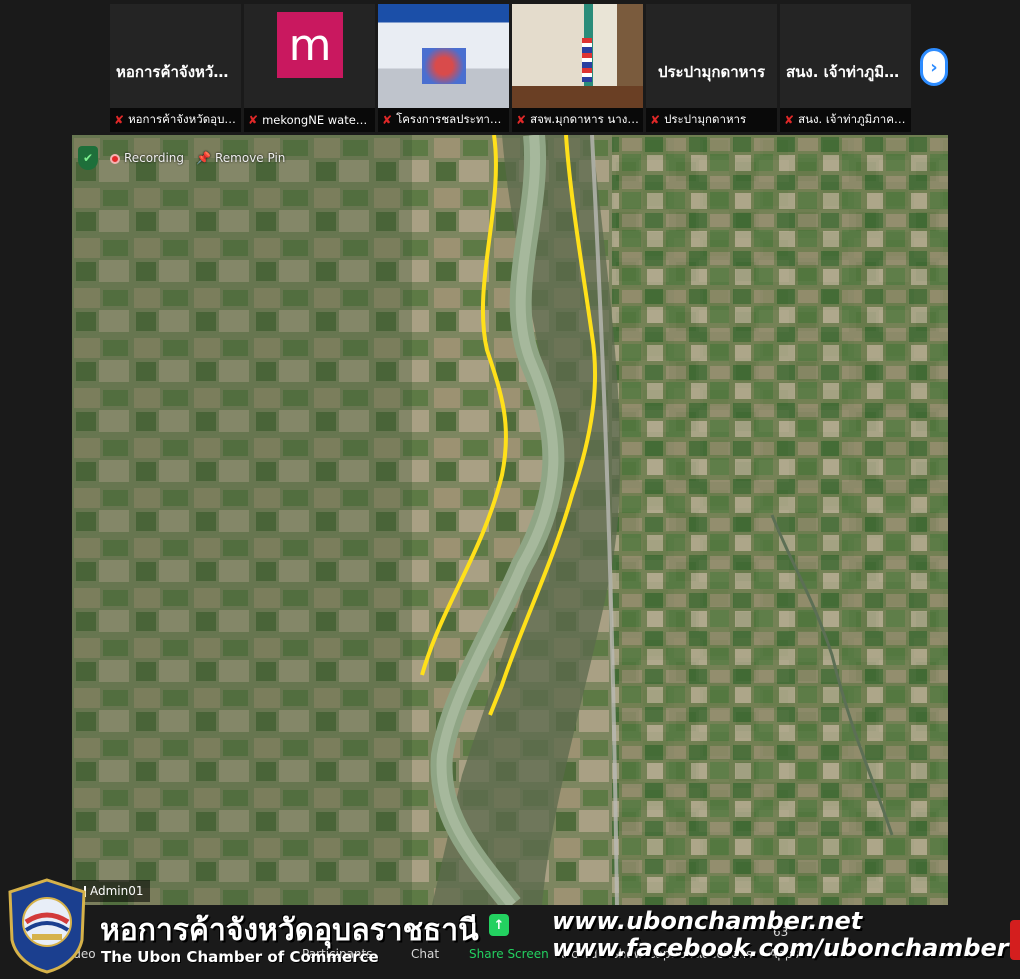 This screenshot has width=1020, height=979. Describe the element at coordinates (499, 925) in the screenshot. I see `share-screen-icon: ↑` at that location.